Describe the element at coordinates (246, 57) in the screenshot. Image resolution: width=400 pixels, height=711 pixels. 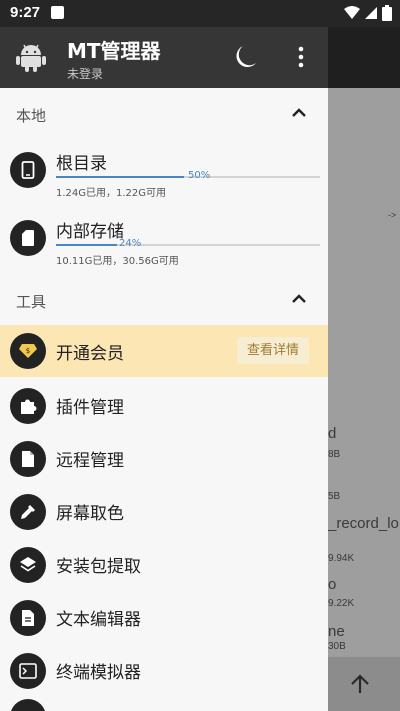
I see `night-mode-icon` at that location.